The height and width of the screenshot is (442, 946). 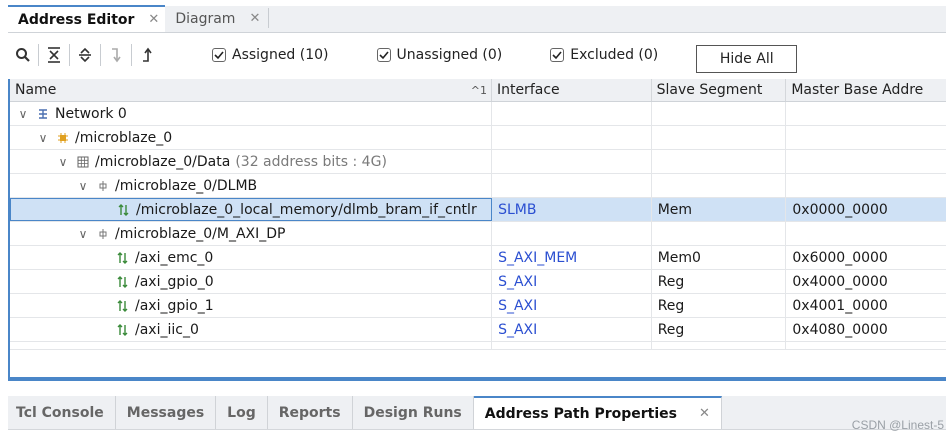 I want to click on slave-segment: Mem, so click(x=719, y=209).